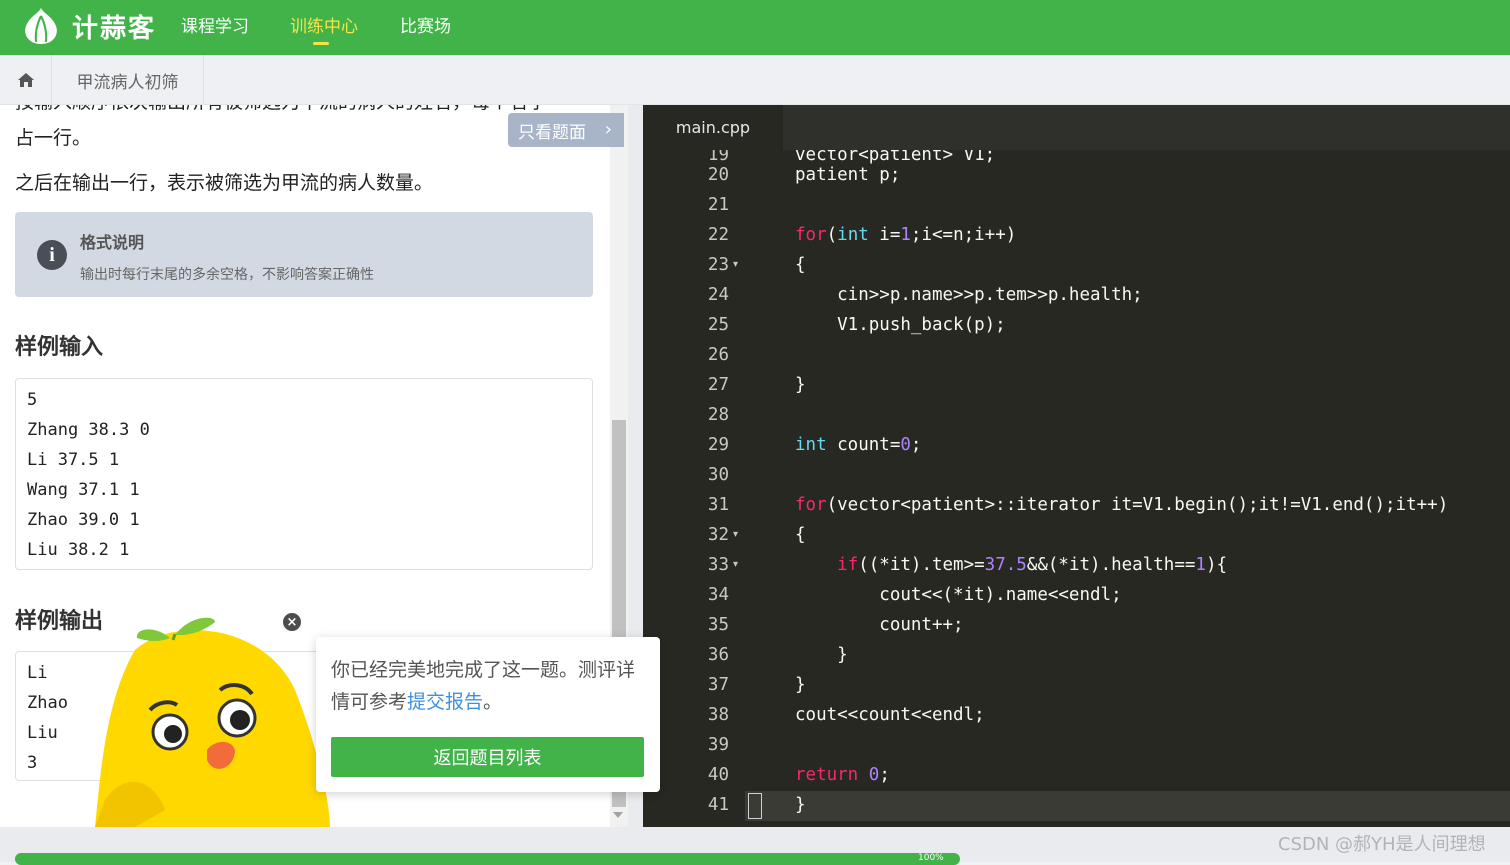 This screenshot has width=1510, height=865. Describe the element at coordinates (59, 621) in the screenshot. I see `sample-output-title: 样例输出` at that location.